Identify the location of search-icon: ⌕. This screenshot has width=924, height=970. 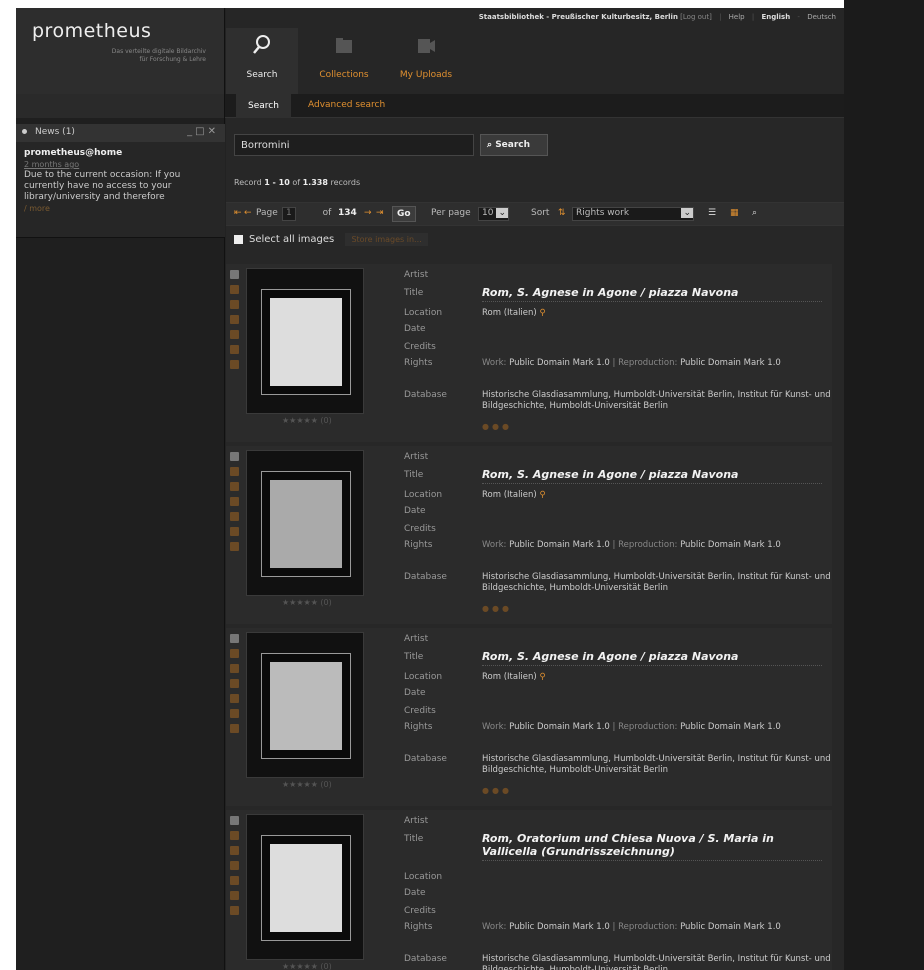
(490, 145).